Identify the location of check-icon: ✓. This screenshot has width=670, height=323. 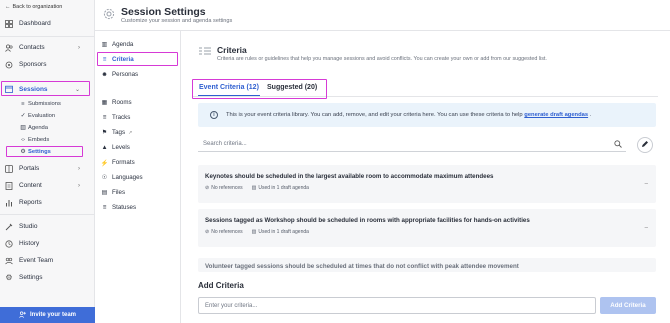
(23, 115).